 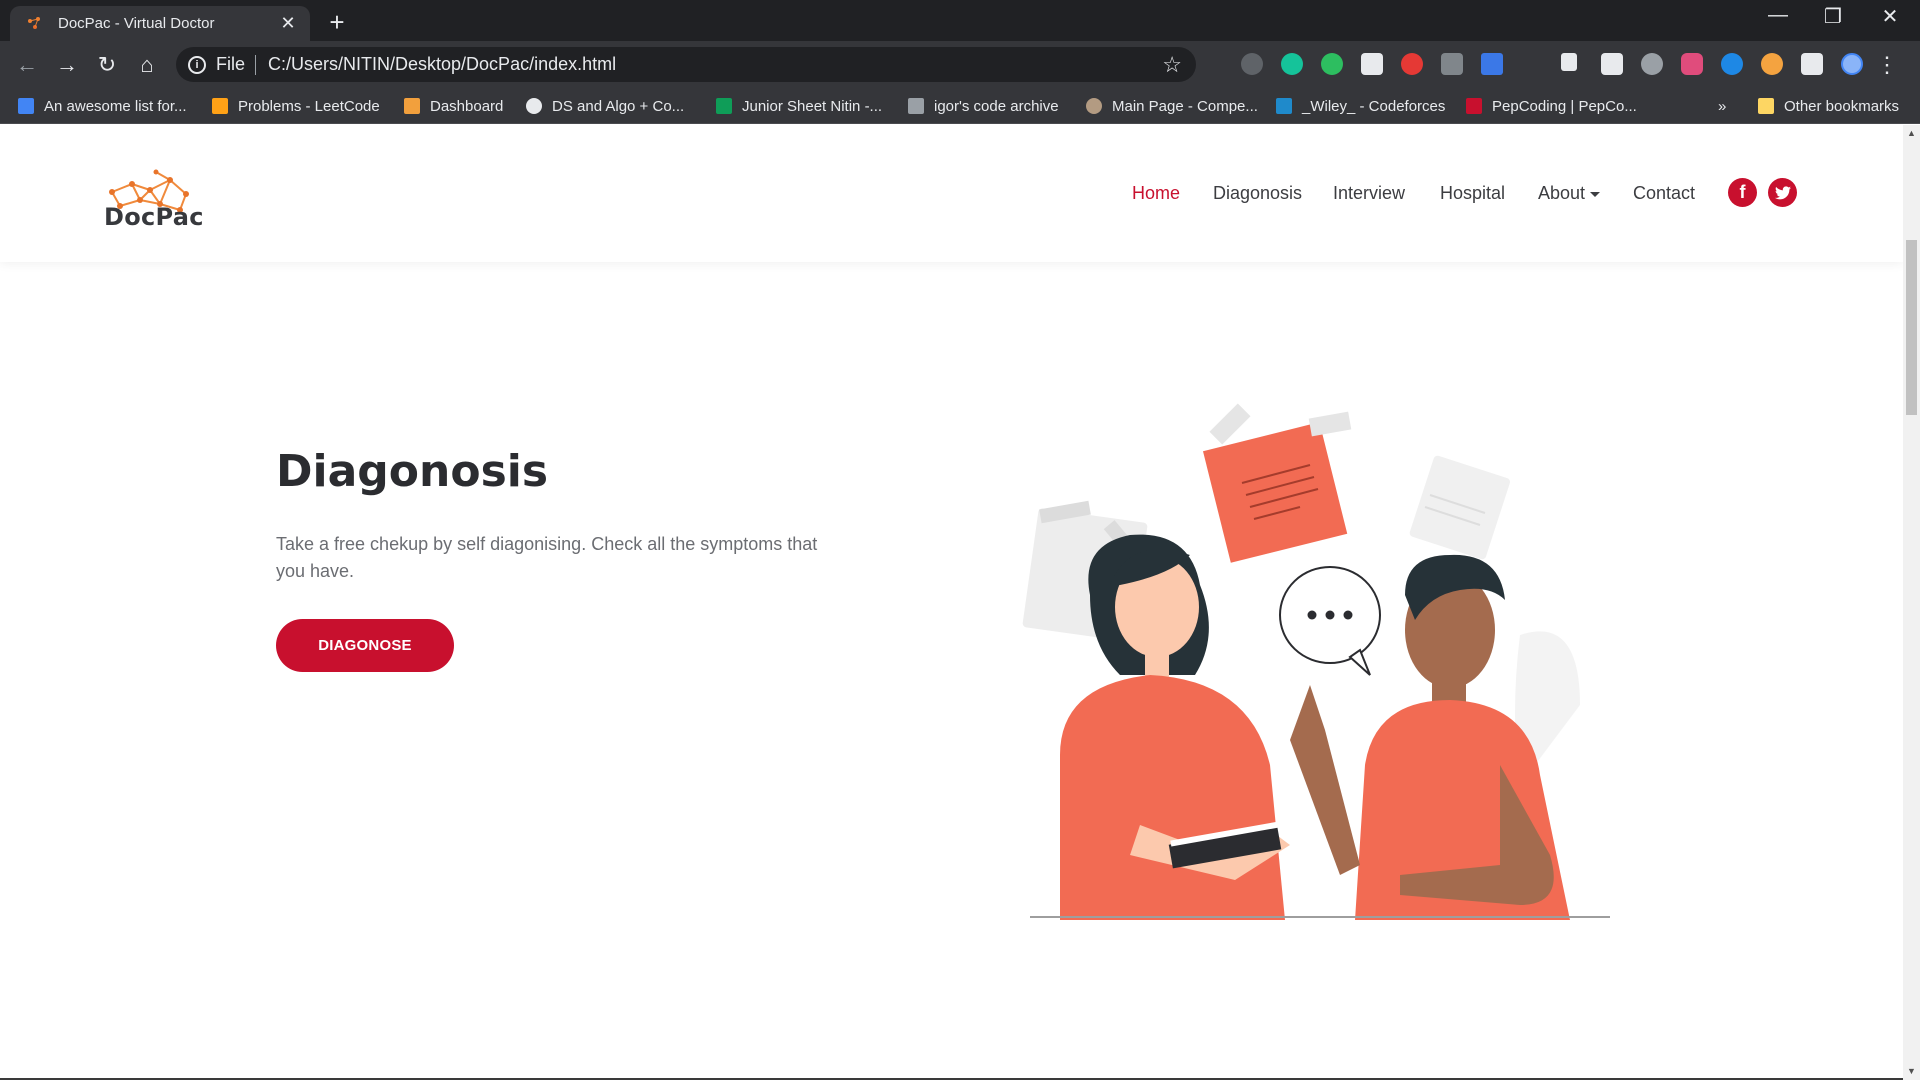 What do you see at coordinates (1722, 106) in the screenshot?
I see `bookmarks-overflow-button: »` at bounding box center [1722, 106].